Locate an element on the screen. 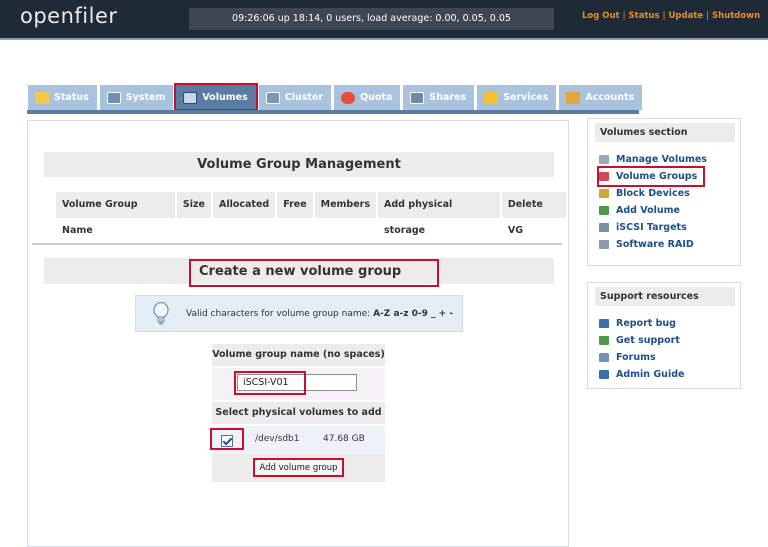 The width and height of the screenshot is (768, 547). support-resources-title: Support resources is located at coordinates (665, 296).